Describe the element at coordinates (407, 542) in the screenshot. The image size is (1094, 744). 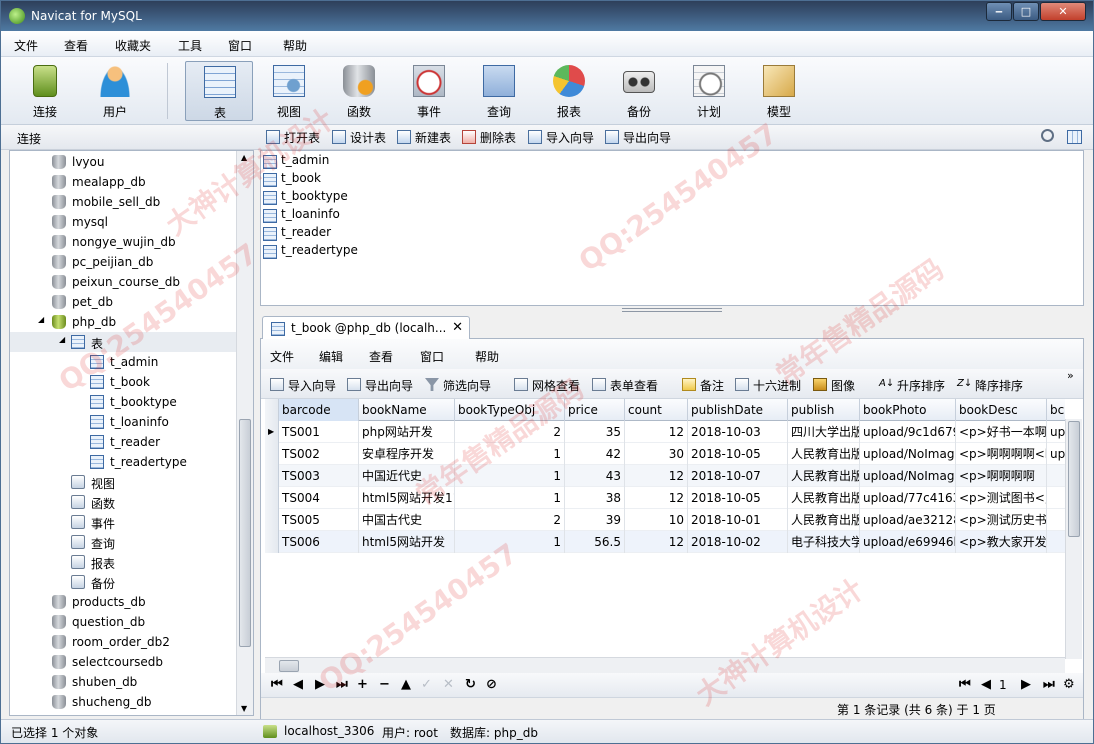
I see `grid-cell: html5网站开发` at that location.